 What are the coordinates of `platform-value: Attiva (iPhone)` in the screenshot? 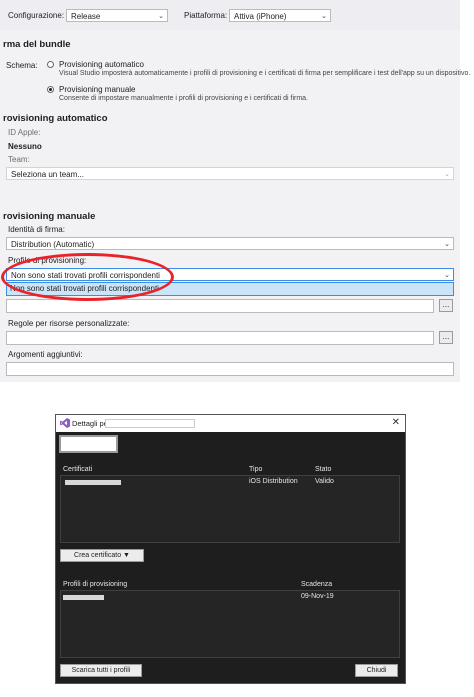 It's located at (260, 16).